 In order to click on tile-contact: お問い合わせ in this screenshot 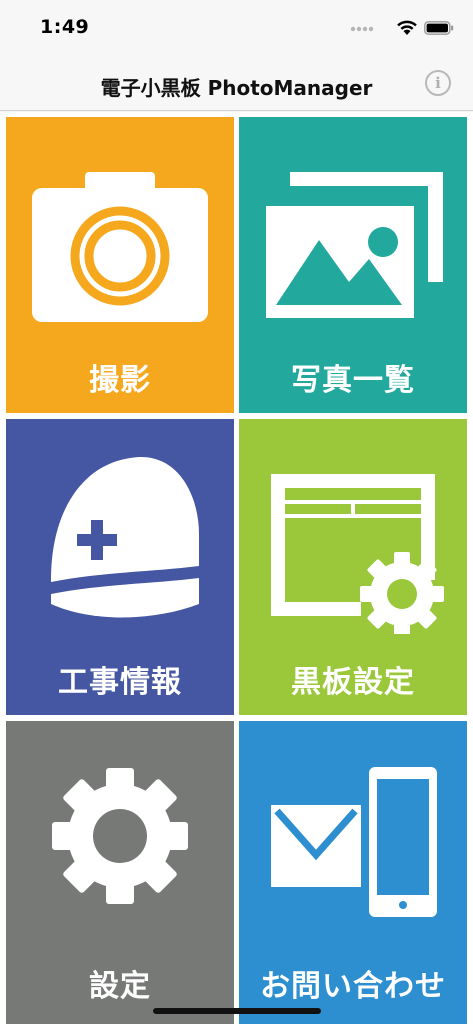, I will do `click(353, 872)`.